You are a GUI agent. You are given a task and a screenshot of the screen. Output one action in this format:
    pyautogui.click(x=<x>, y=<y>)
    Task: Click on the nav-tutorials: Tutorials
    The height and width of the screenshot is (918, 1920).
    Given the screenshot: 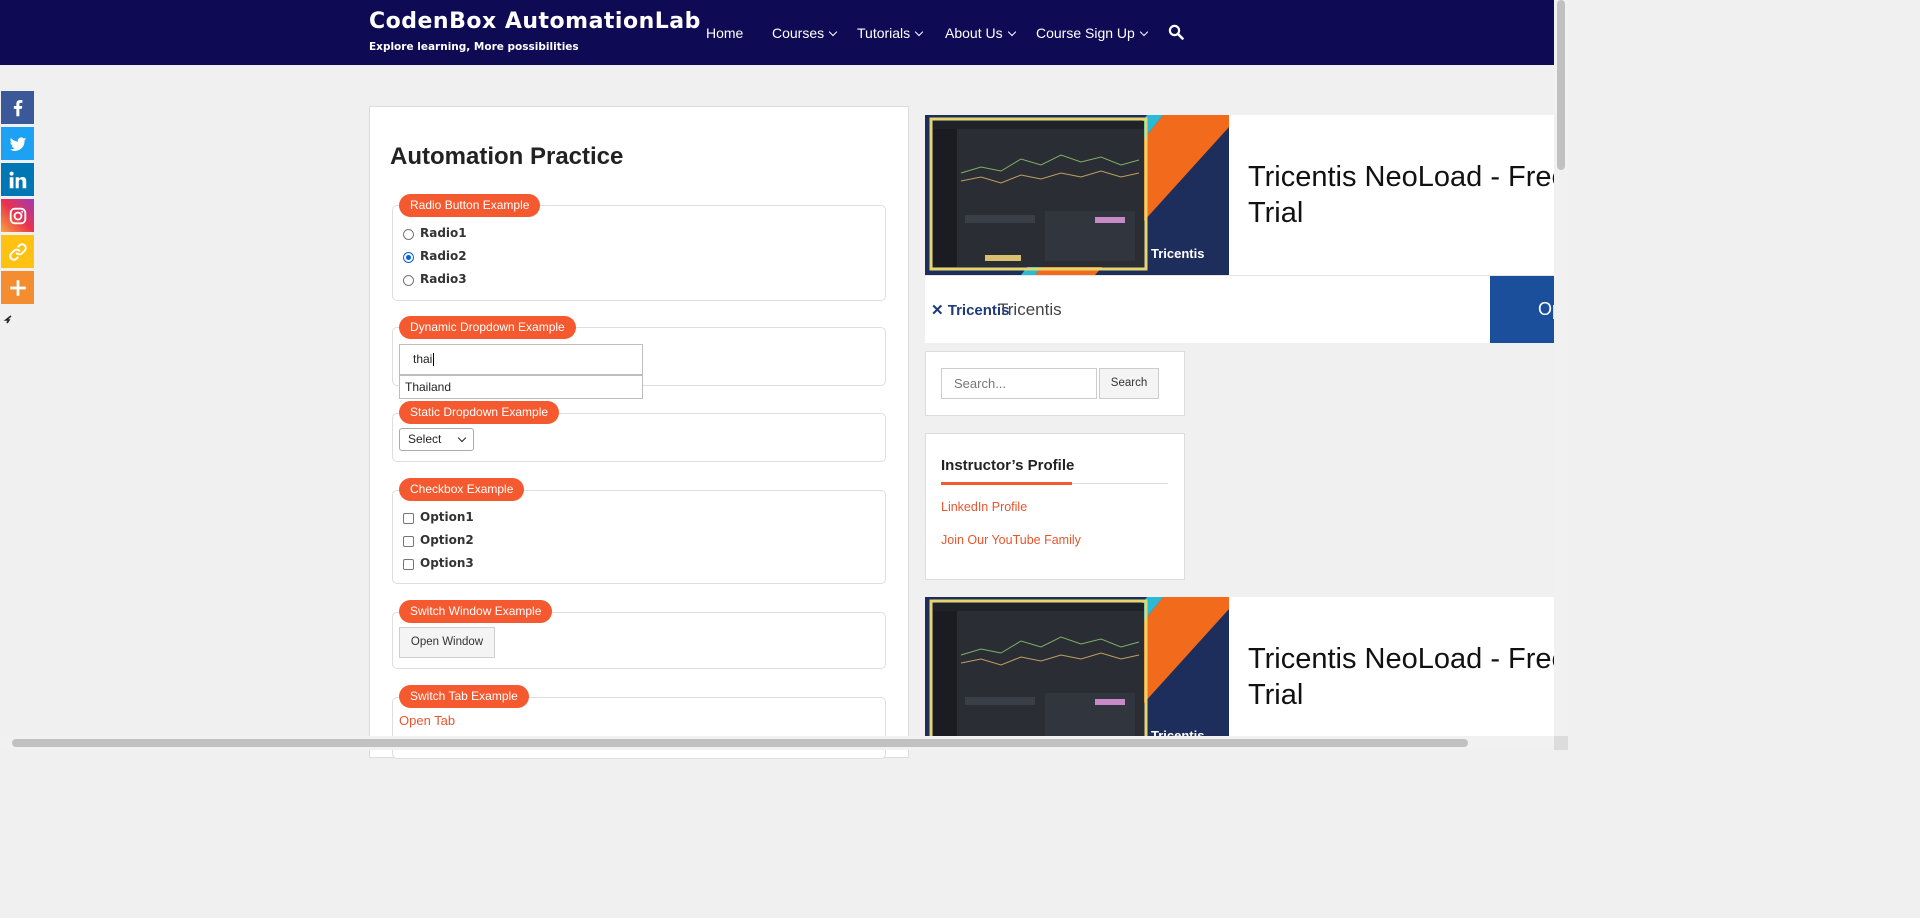 What is the action you would take?
    pyautogui.click(x=890, y=33)
    